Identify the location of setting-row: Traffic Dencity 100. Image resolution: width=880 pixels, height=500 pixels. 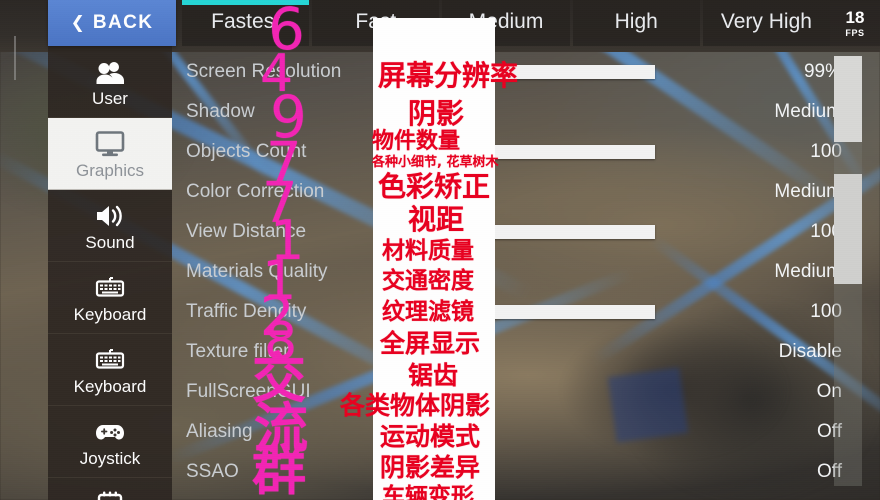
(530, 312).